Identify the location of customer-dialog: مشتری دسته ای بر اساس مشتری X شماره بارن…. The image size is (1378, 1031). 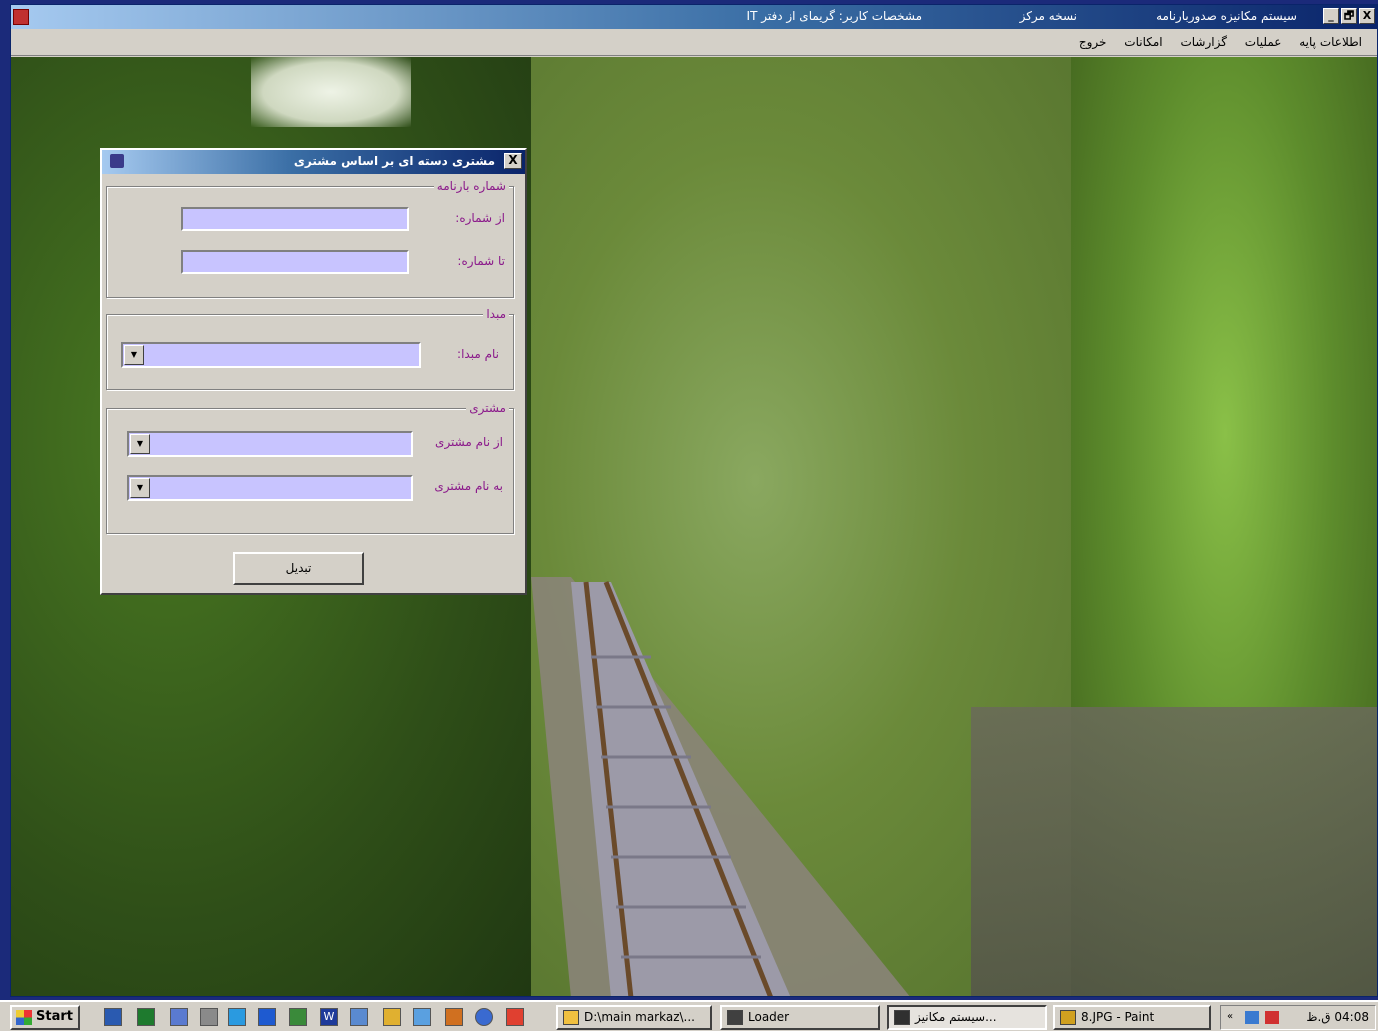
(313, 371).